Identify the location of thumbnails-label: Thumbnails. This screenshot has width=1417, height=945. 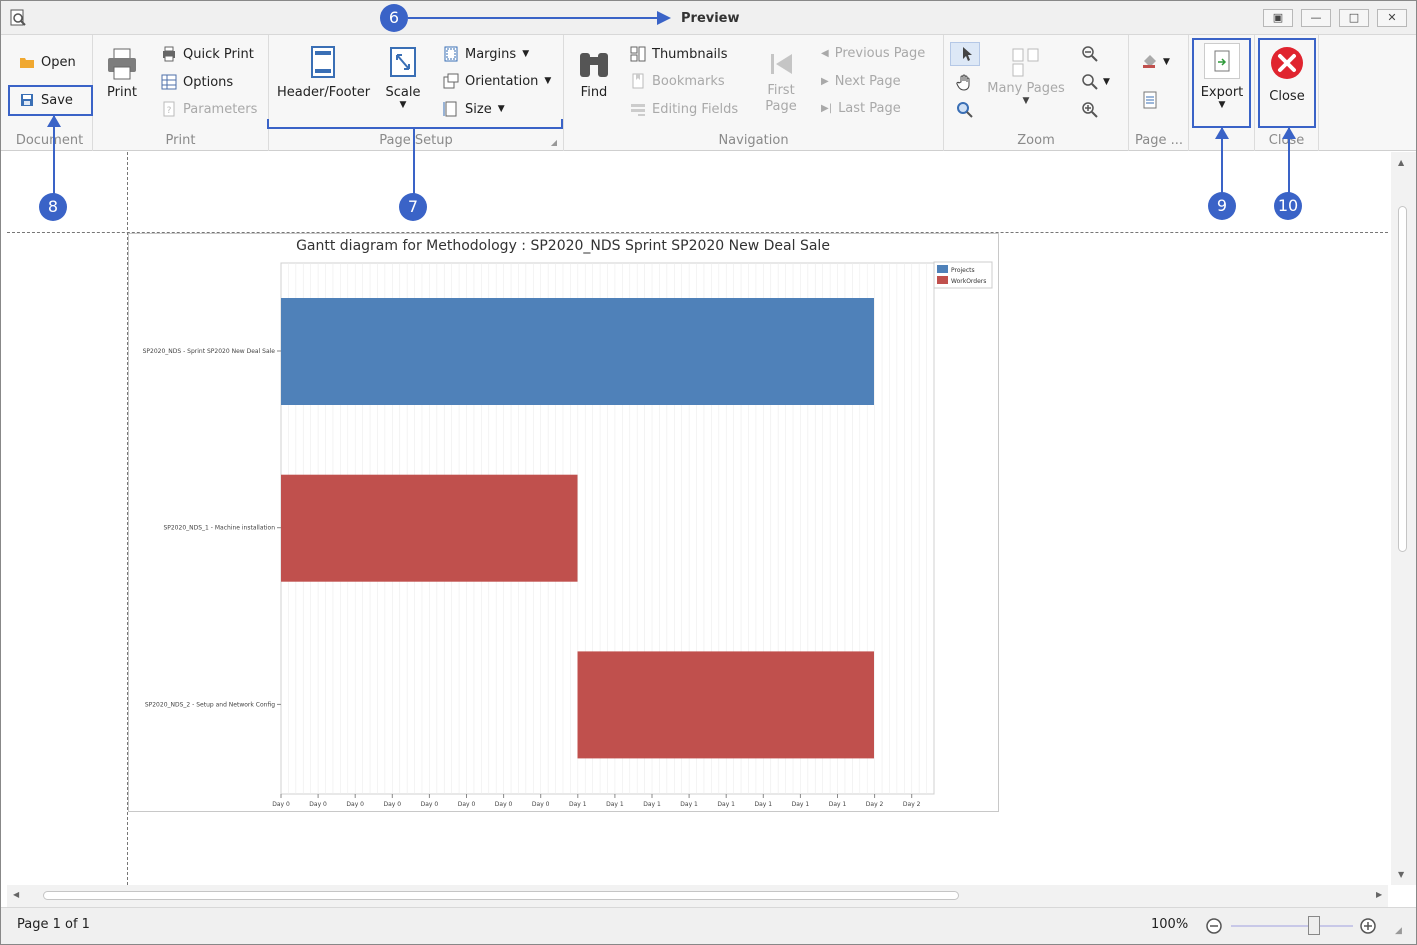
(690, 54).